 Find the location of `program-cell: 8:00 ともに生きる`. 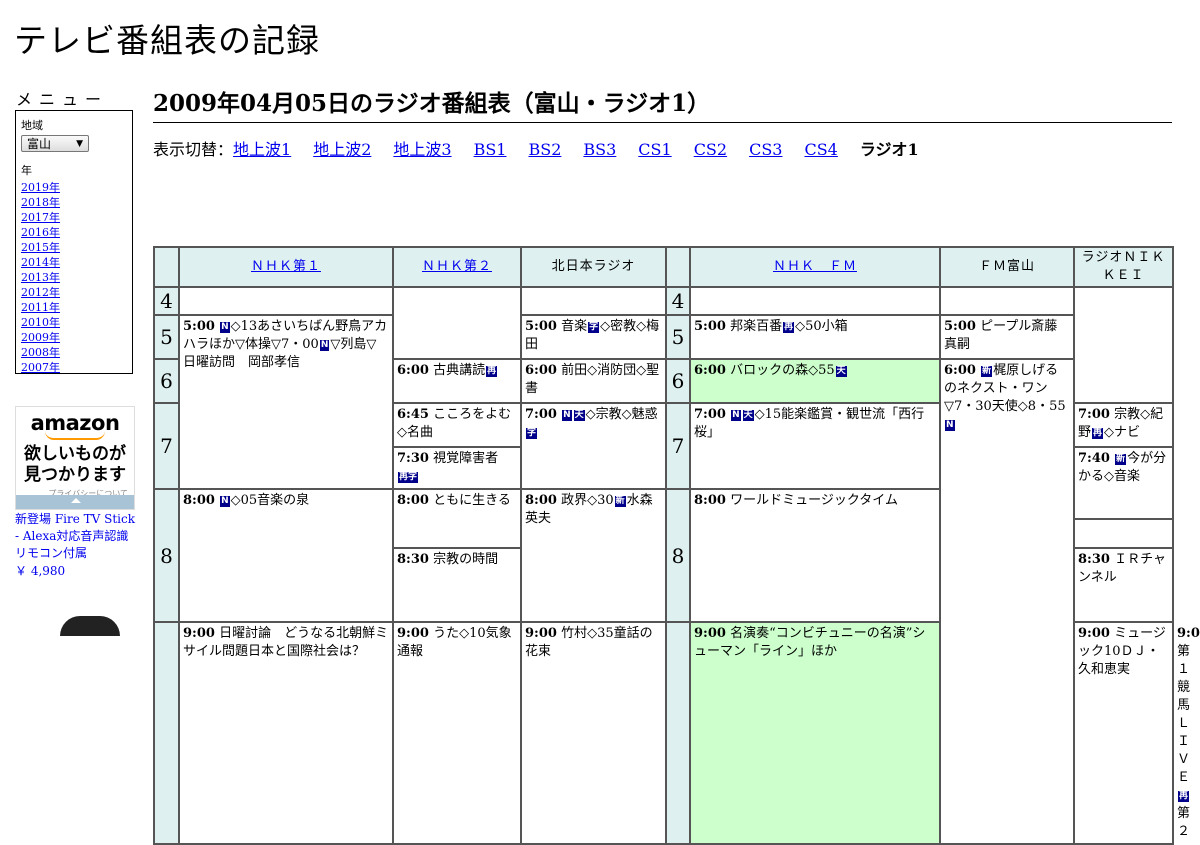

program-cell: 8:00 ともに生きる is located at coordinates (457, 518).